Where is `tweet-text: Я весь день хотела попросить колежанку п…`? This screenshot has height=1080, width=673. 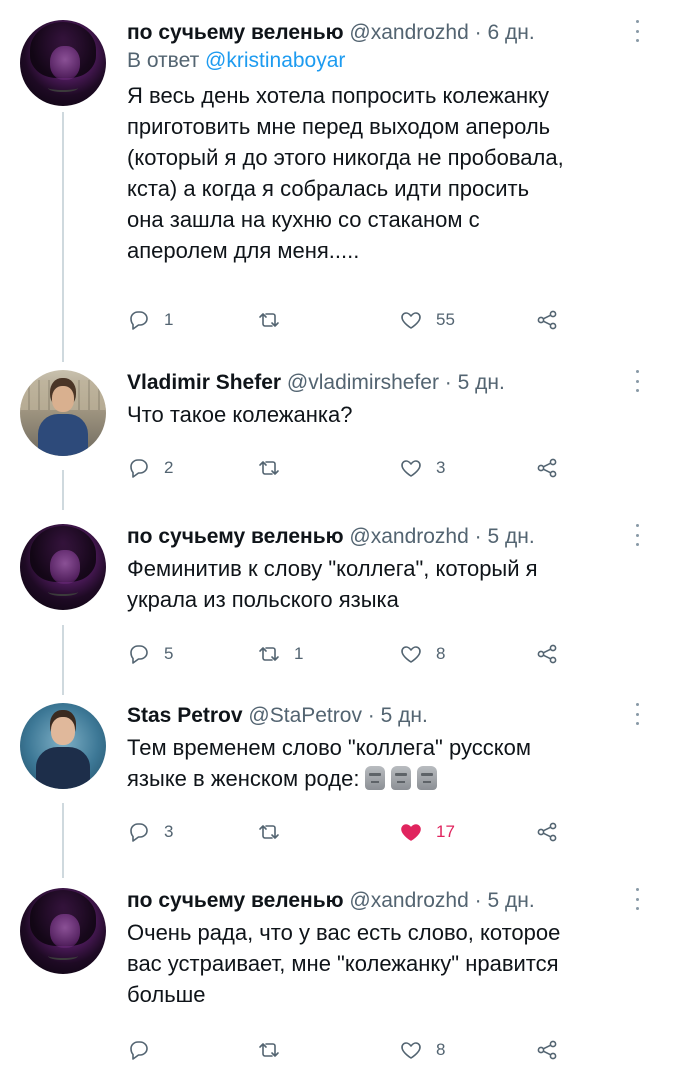
tweet-text: Я весь день хотела попросить колежанку п… is located at coordinates (345, 173).